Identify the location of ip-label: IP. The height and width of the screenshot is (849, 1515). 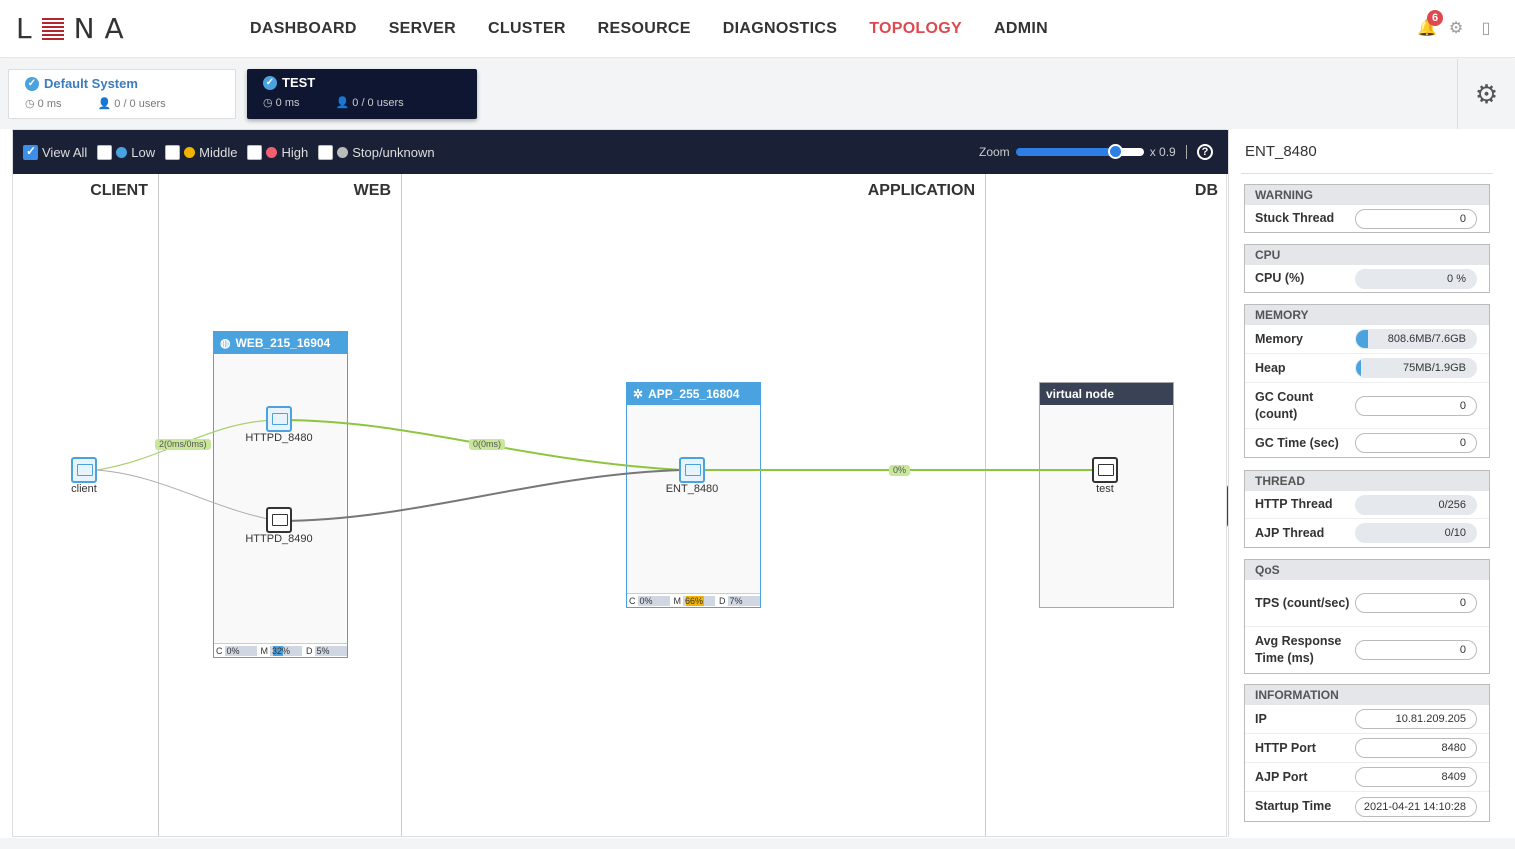
(1261, 718).